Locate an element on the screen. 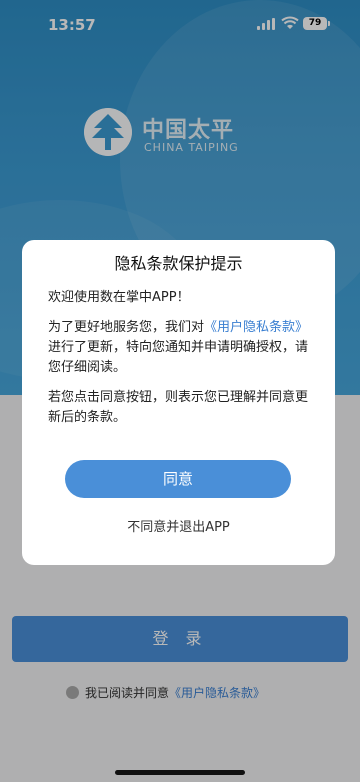 This screenshot has width=360, height=782. para1-prefix: 为了更好地服务您，我们对 is located at coordinates (126, 327).